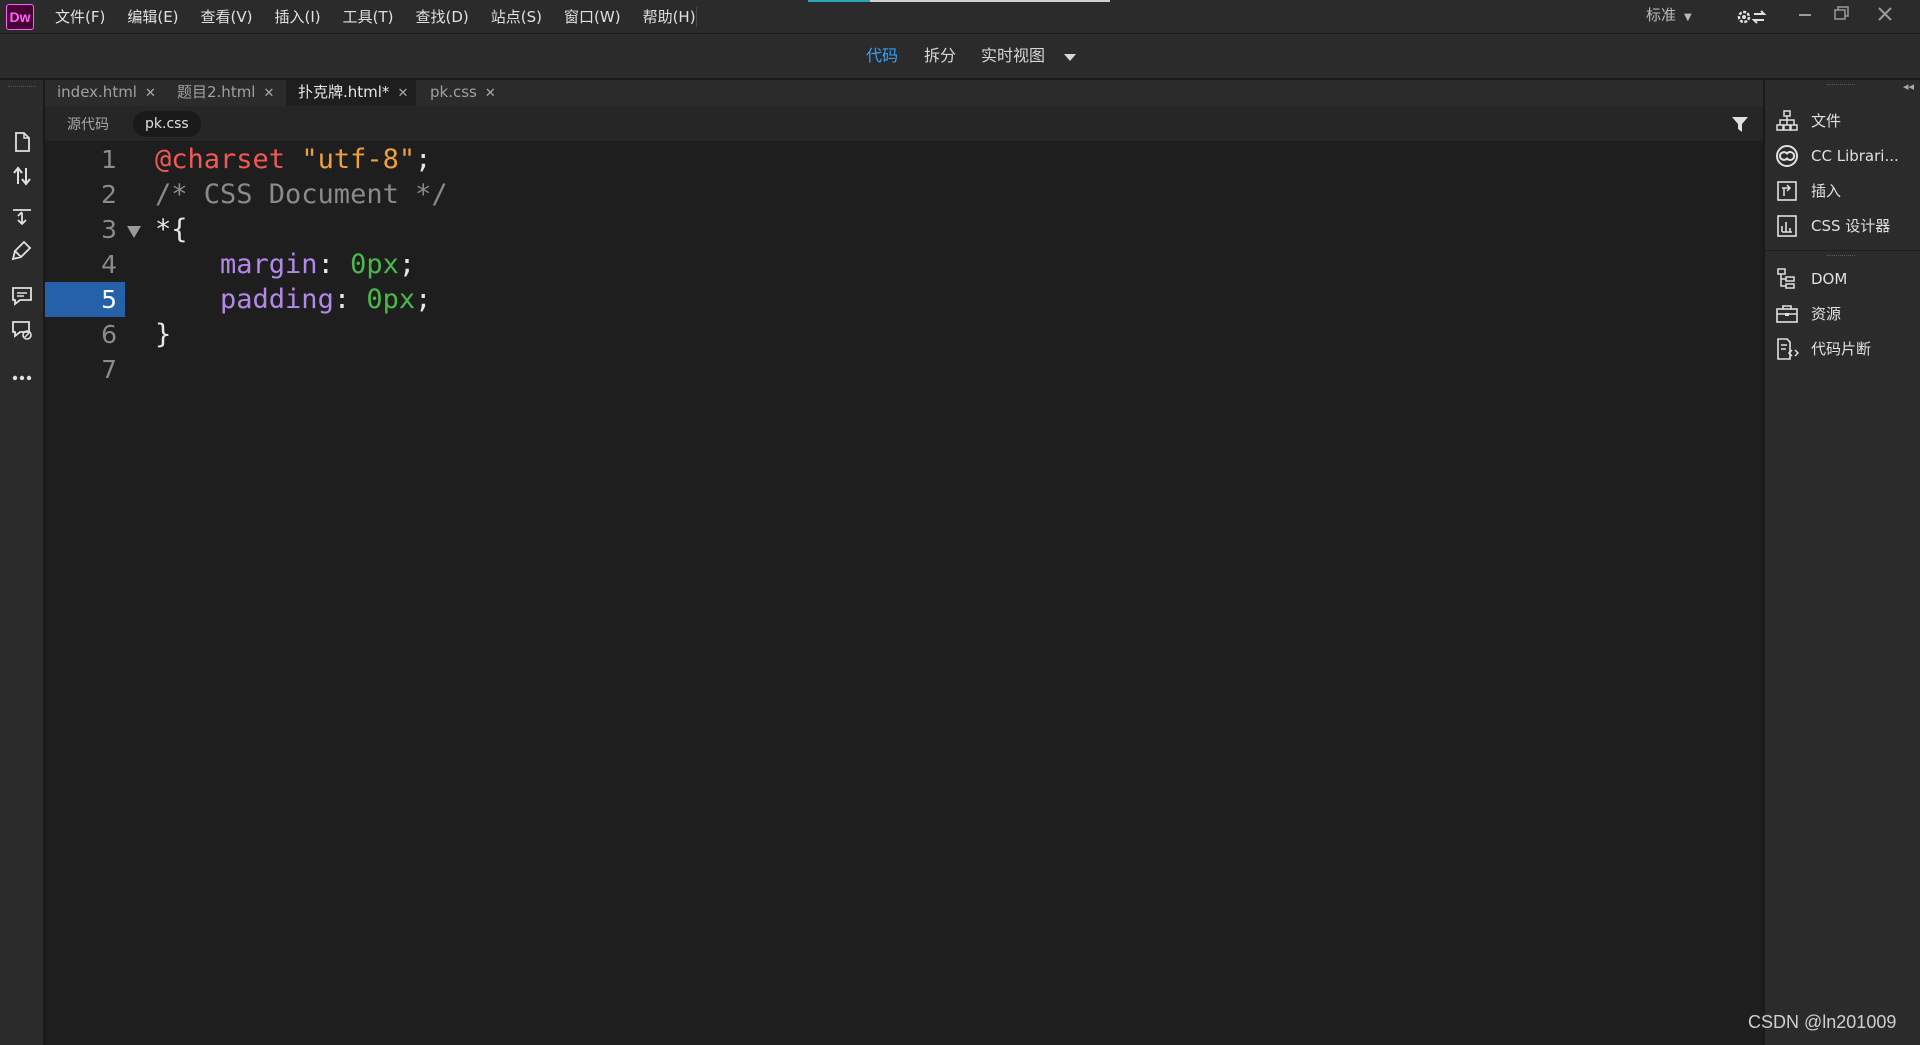 This screenshot has height=1045, width=1920. I want to click on close-icon, so click(1885, 14).